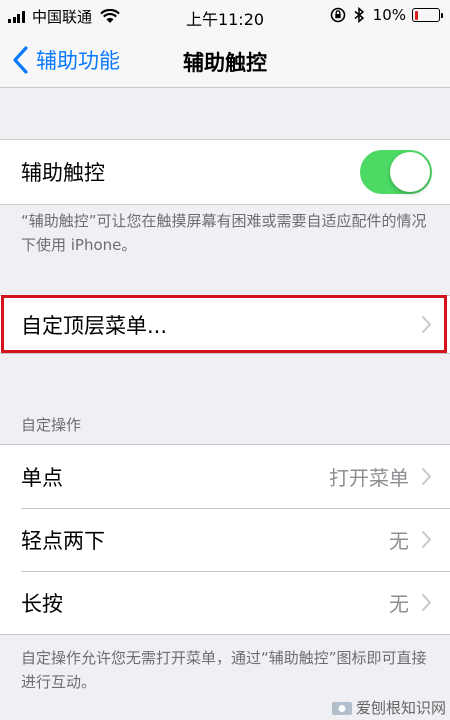 The height and width of the screenshot is (720, 450). Describe the element at coordinates (369, 478) in the screenshot. I see `single-tap-value: 打开菜单` at that location.